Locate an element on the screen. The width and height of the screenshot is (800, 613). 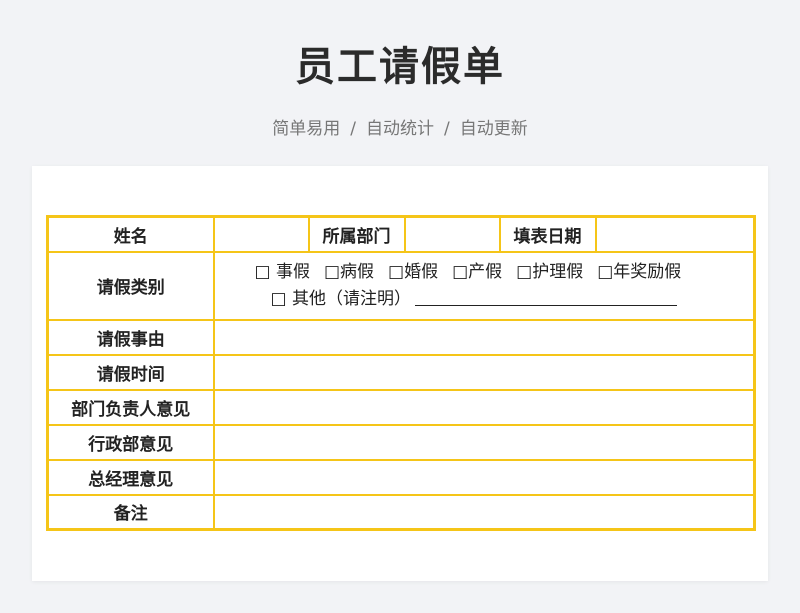
checkbox-sick-leave: □病假 is located at coordinates (349, 272).